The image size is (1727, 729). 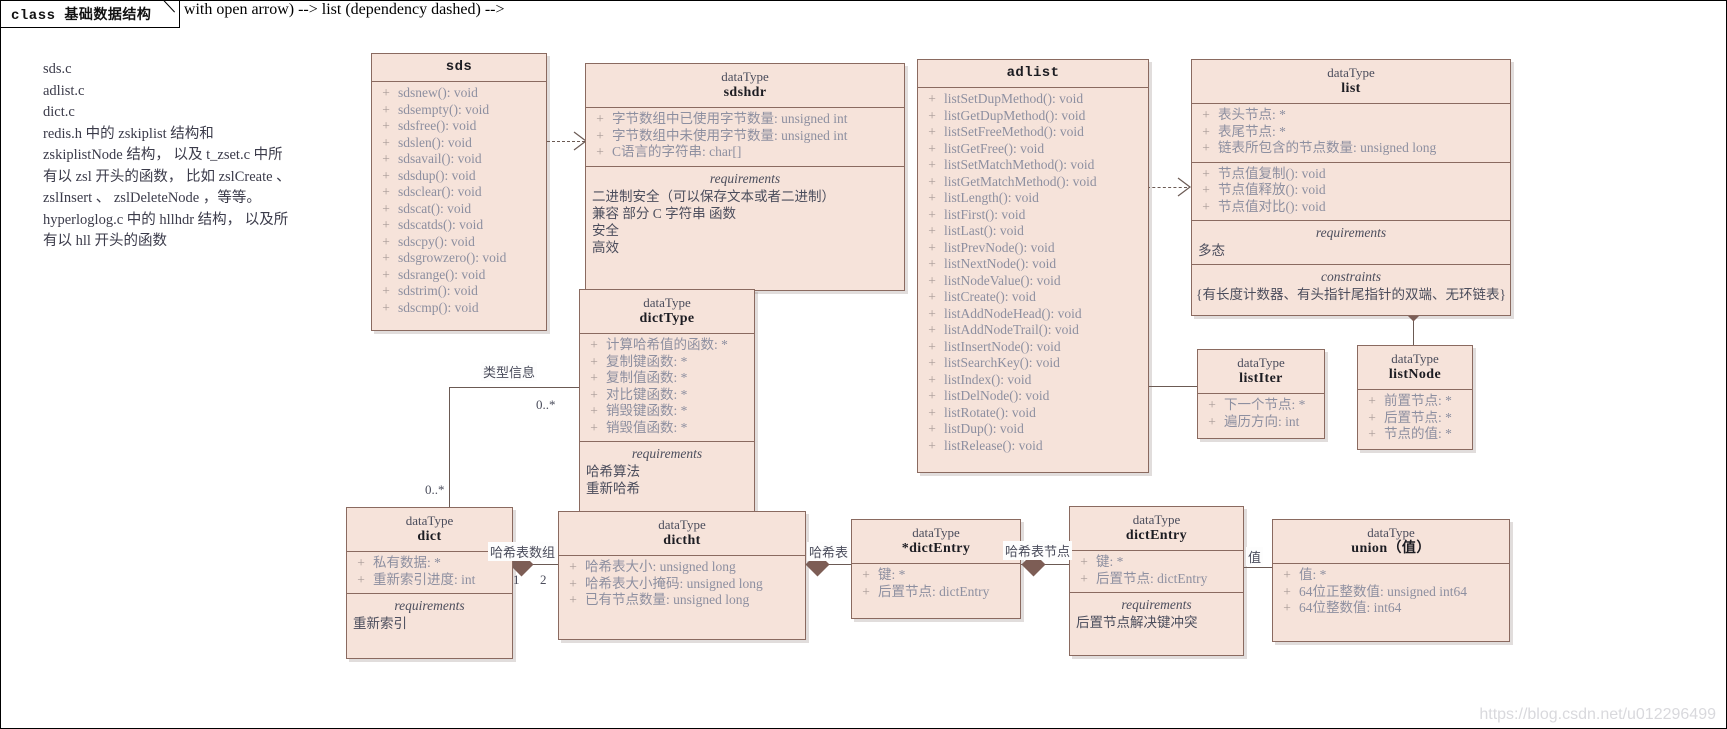 I want to click on member-row: + listNextNode(): void, so click(x=1033, y=264).